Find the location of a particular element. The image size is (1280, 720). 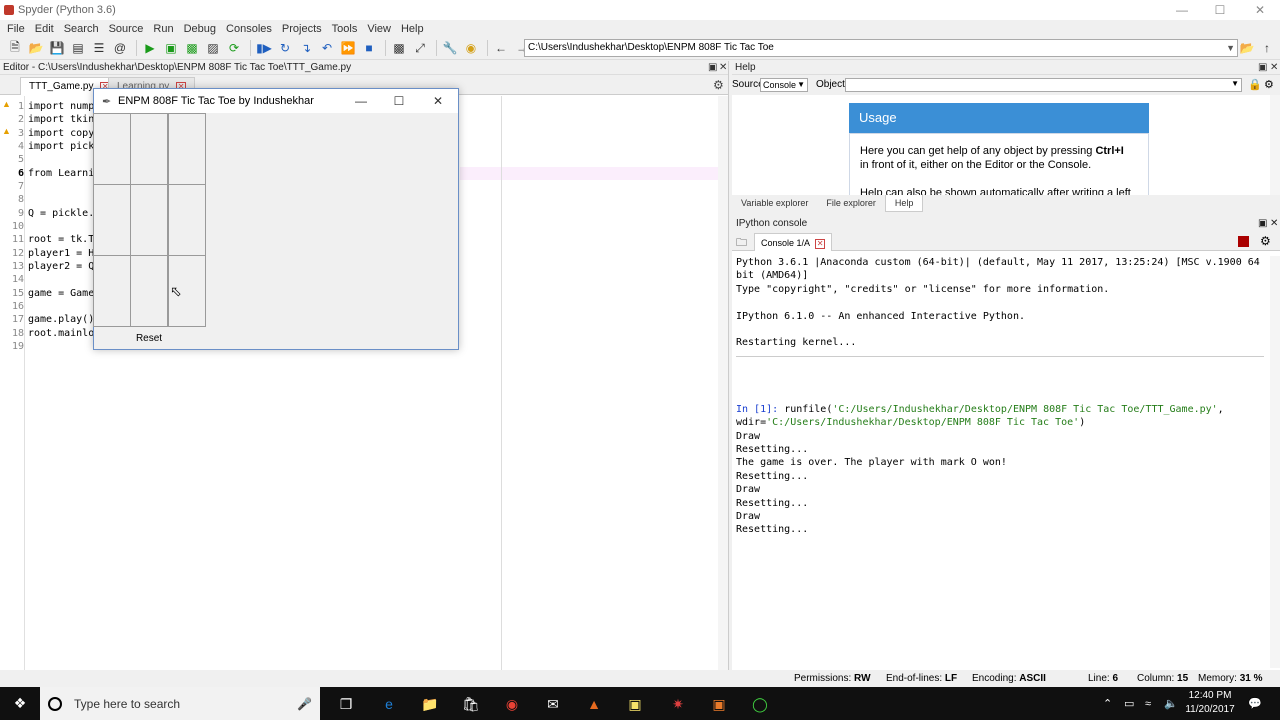

continue-icon: ⏩ is located at coordinates (348, 48).